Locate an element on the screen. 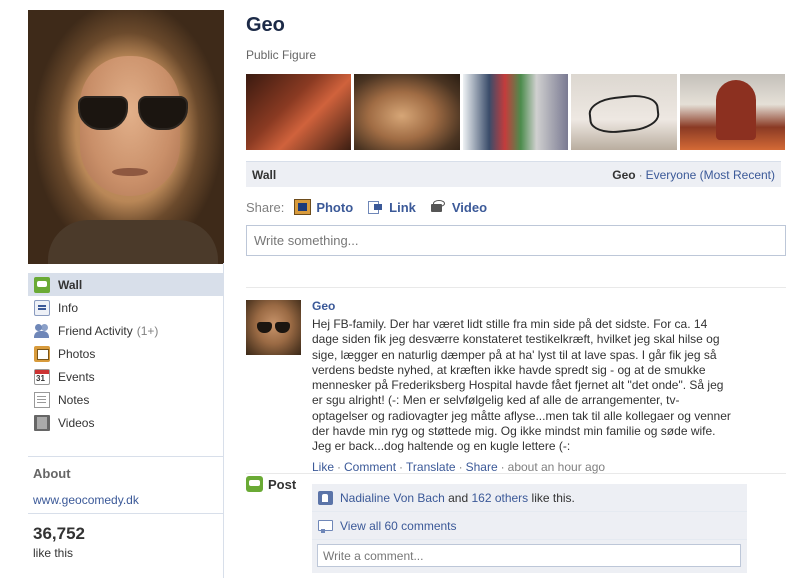 The width and height of the screenshot is (791, 578). photos-icon is located at coordinates (42, 353).